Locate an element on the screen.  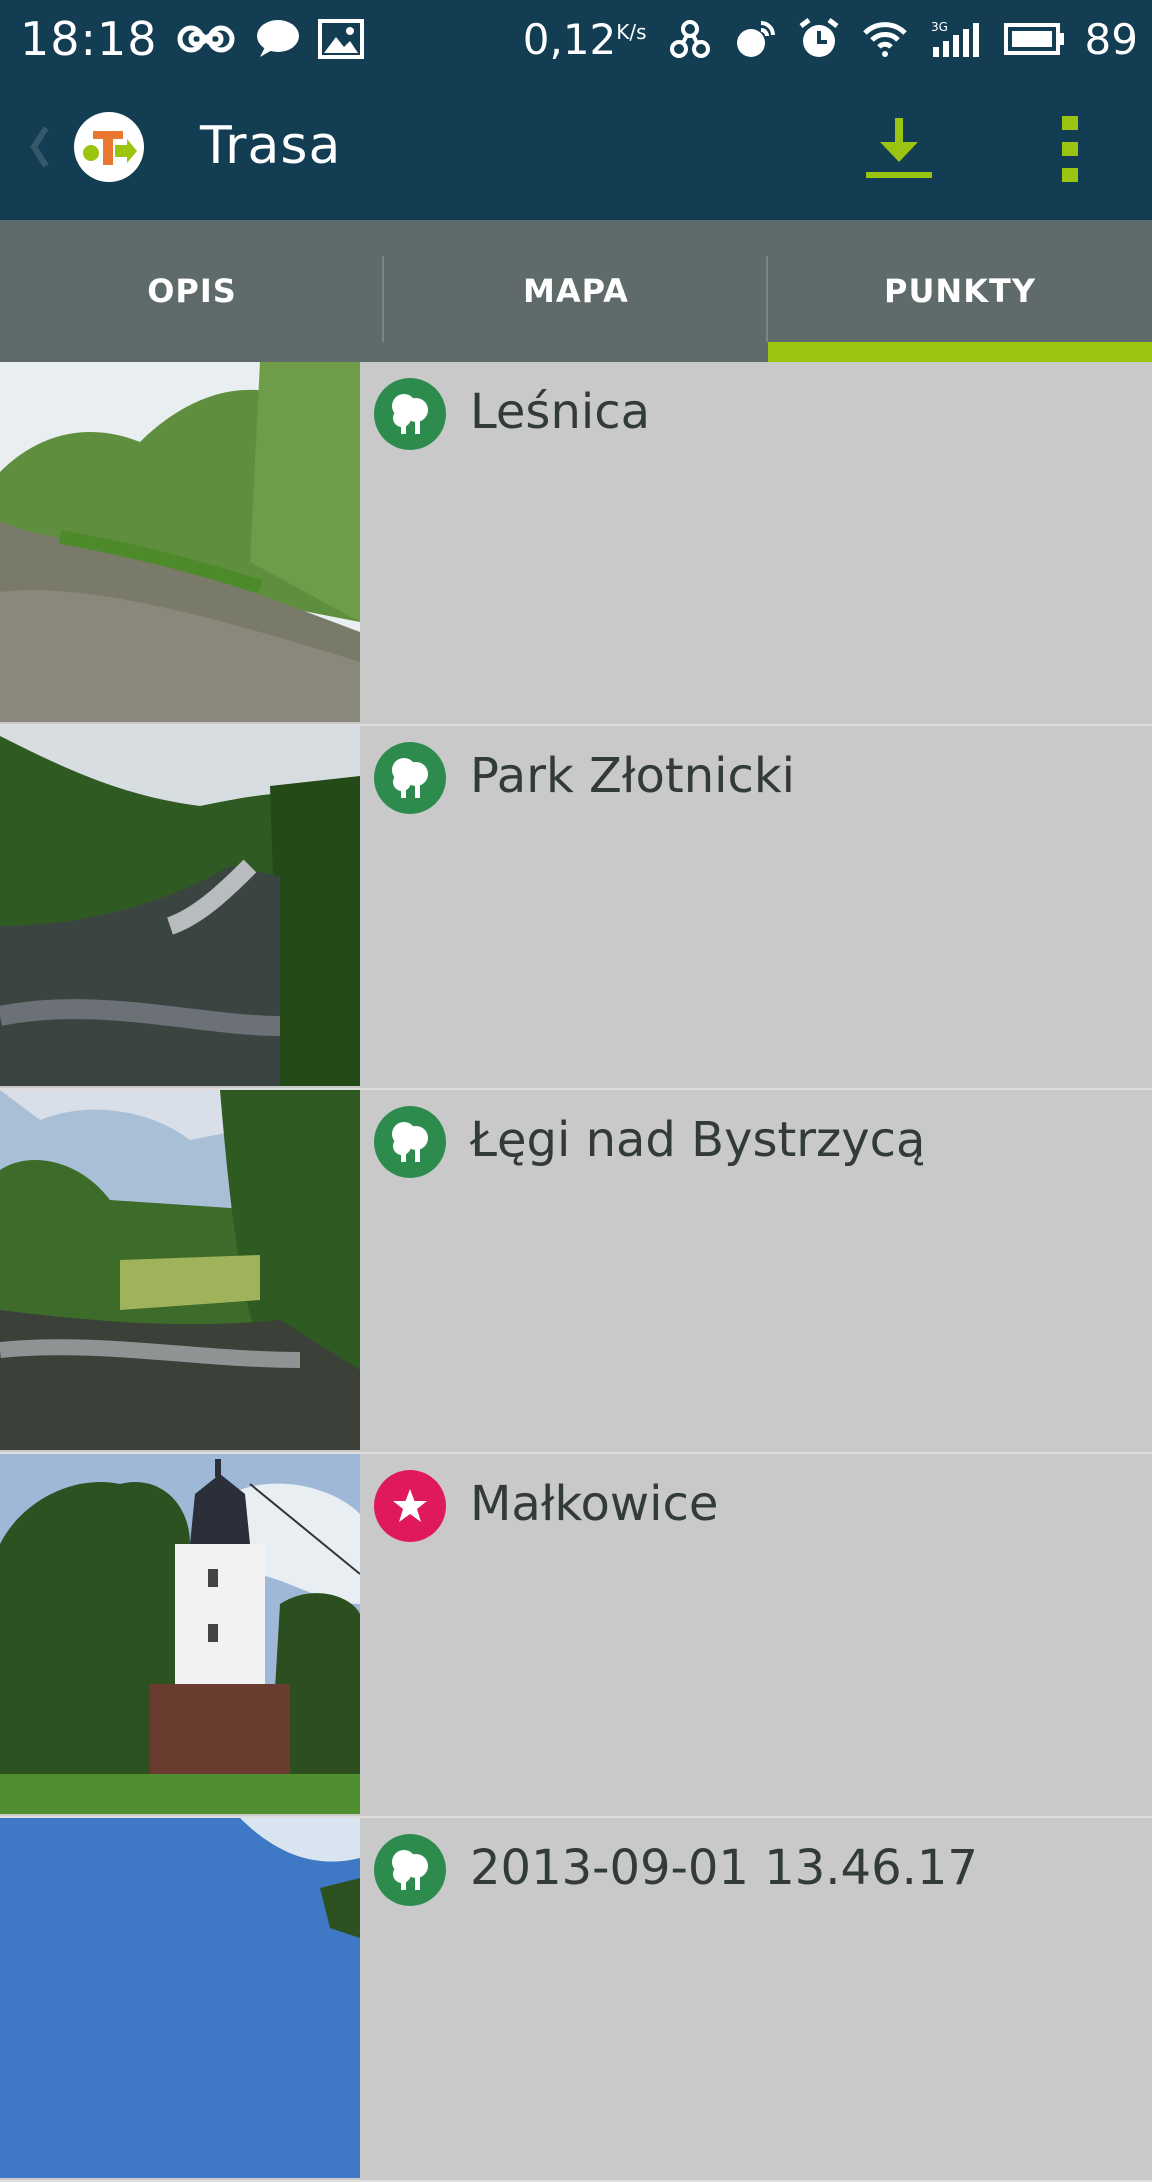
net-speed-unit: K/s is located at coordinates (631, 31).